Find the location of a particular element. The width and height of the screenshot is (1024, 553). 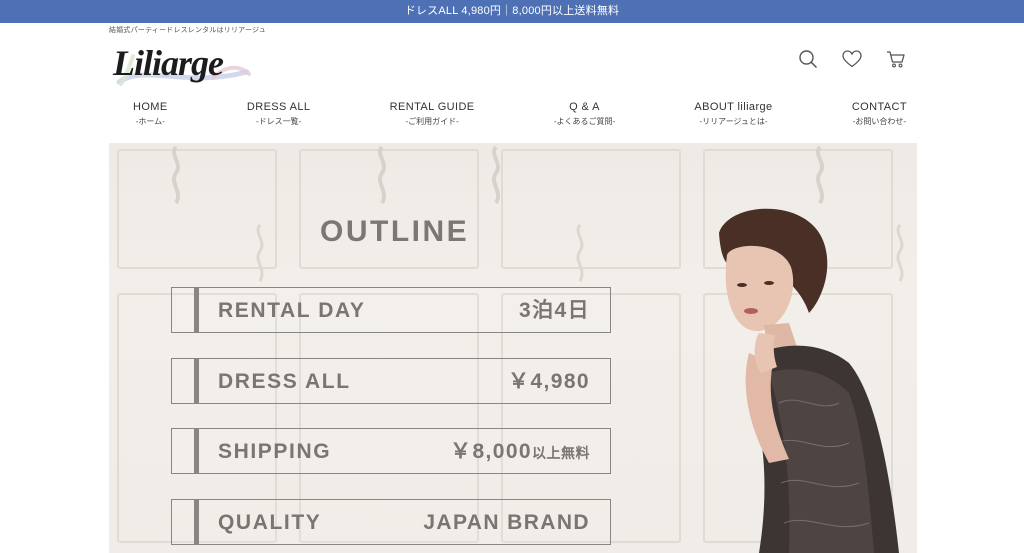

cart-icon is located at coordinates (896, 59).